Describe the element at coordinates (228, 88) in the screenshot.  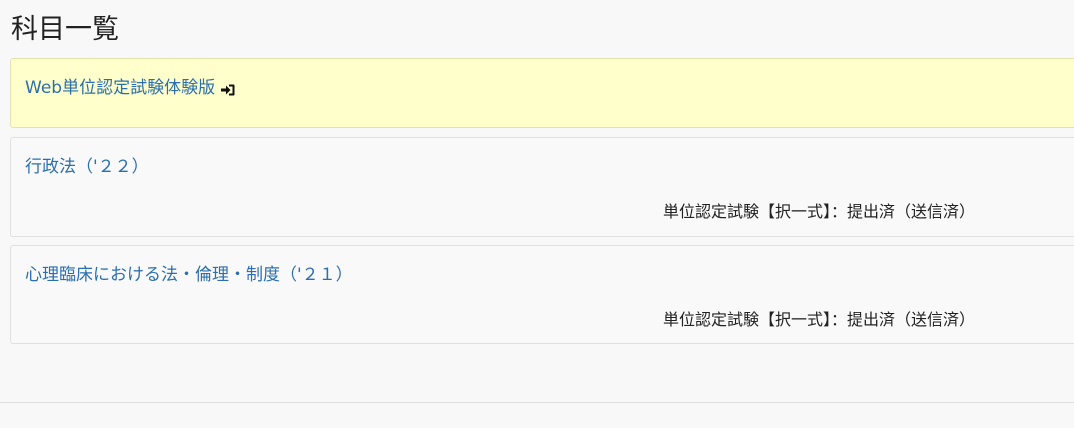
I see `sign-in-icon` at that location.